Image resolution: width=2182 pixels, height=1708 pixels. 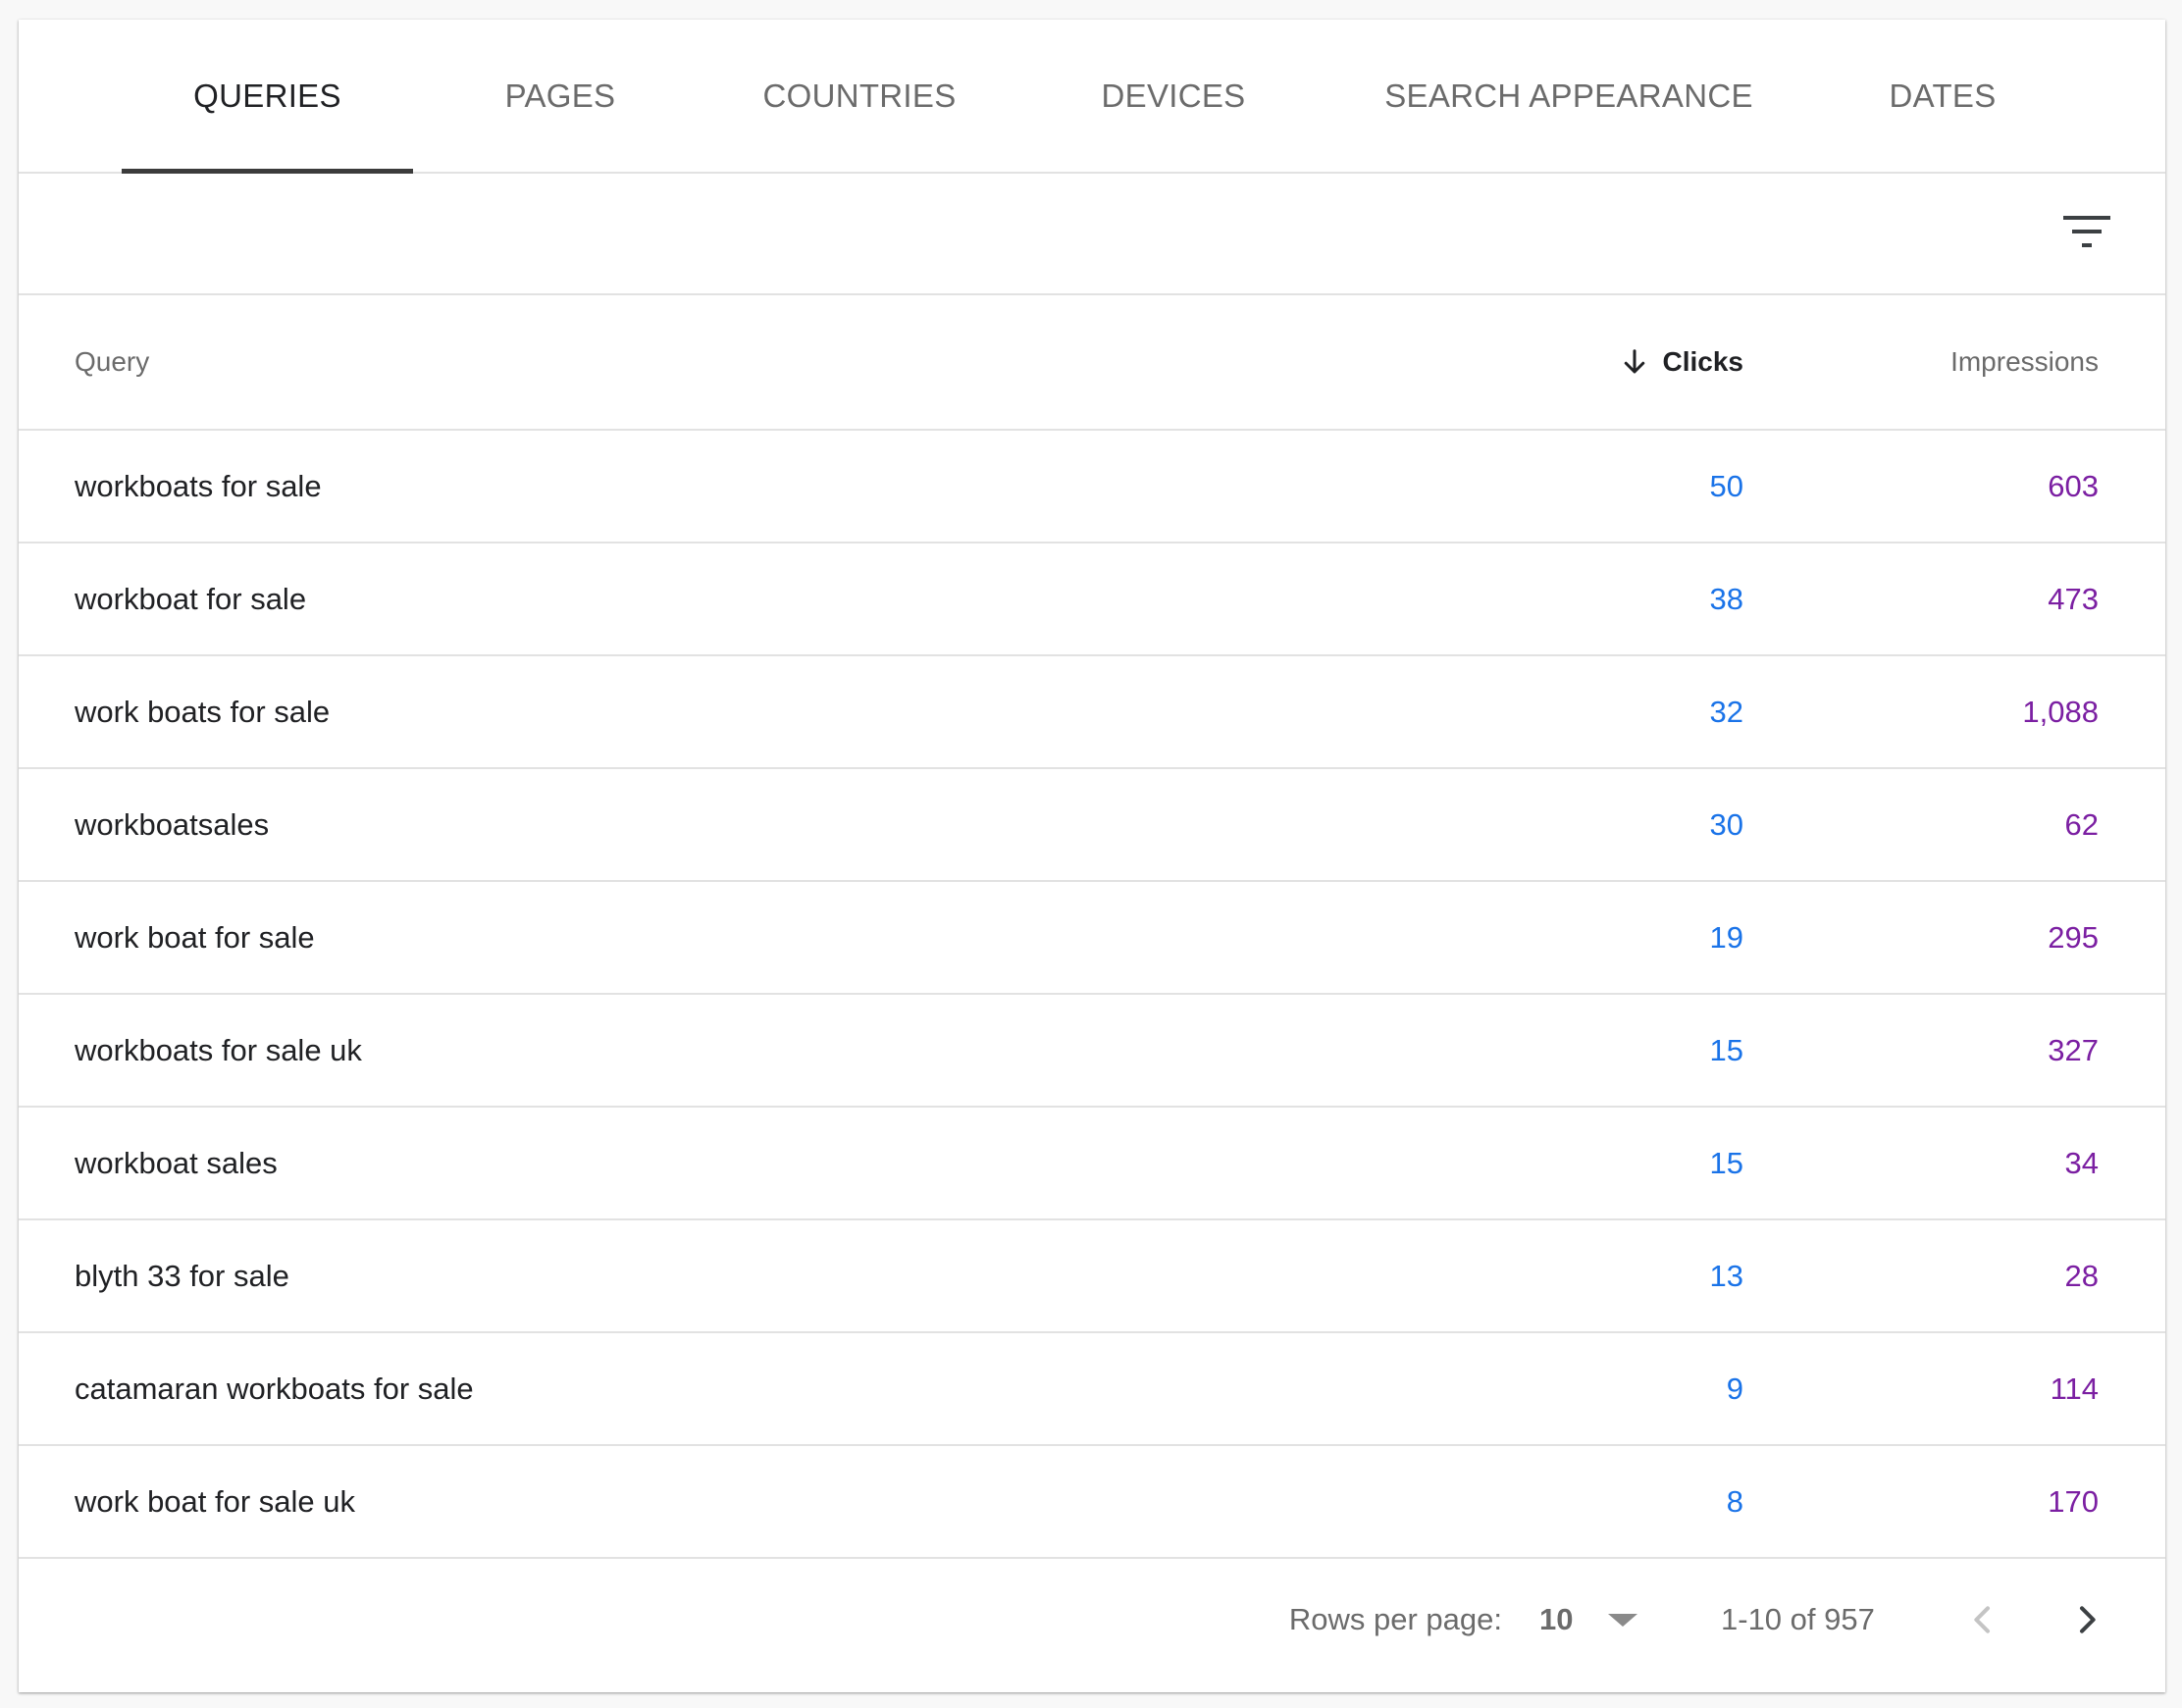 I want to click on clicks-cell: 9, so click(x=1734, y=1389).